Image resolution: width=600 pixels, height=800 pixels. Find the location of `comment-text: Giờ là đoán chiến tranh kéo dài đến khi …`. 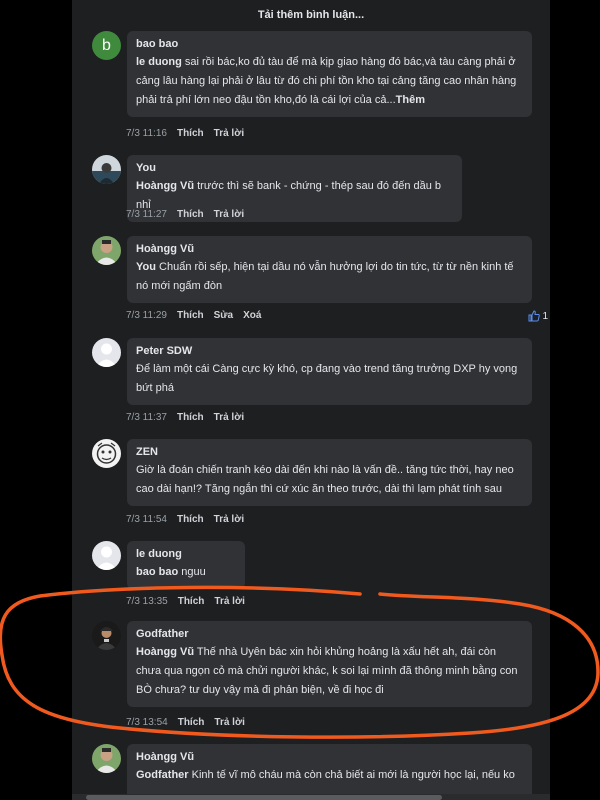

comment-text: Giờ là đoán chiến tranh kéo dài đến khi … is located at coordinates (325, 479).